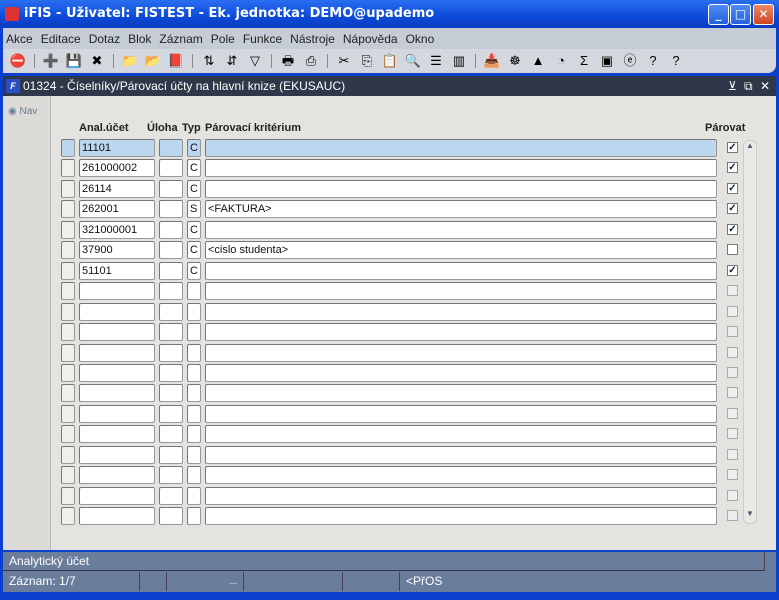  I want to click on save-icon: 💾, so click(74, 61).